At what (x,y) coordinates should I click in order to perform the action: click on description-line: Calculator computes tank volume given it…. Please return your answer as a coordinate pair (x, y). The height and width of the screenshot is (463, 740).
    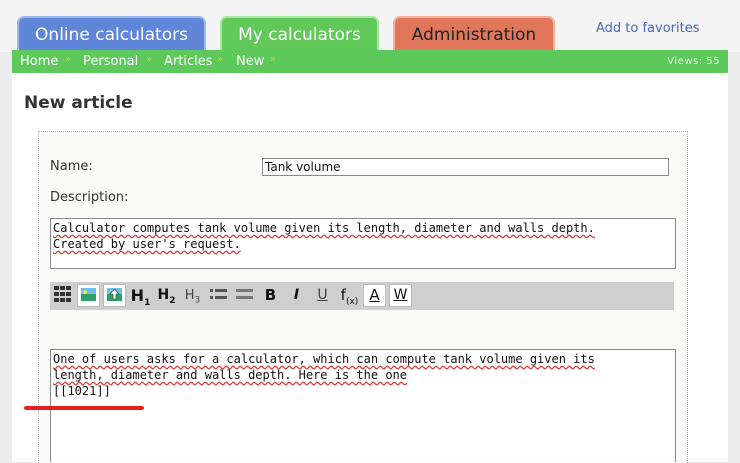
    Looking at the image, I should click on (324, 228).